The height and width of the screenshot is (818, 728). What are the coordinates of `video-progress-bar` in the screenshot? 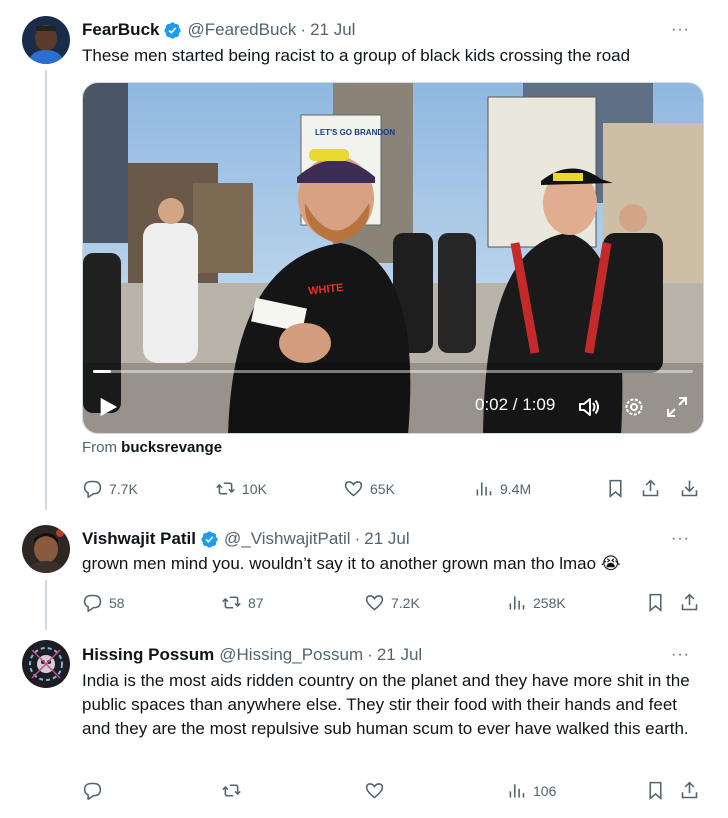 It's located at (393, 371).